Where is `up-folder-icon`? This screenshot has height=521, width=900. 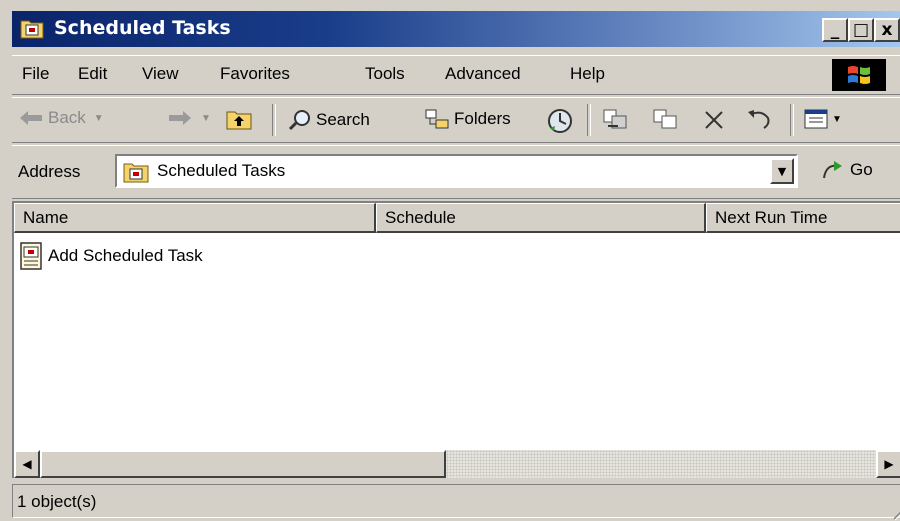 up-folder-icon is located at coordinates (239, 120).